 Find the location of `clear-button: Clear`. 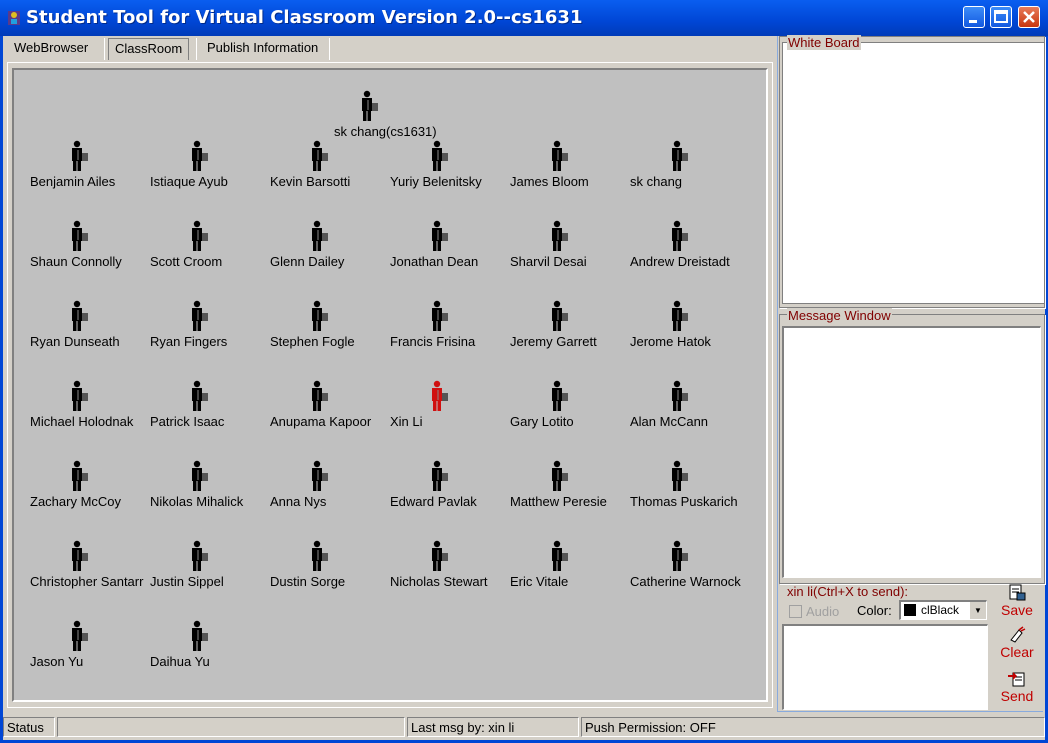

clear-button: Clear is located at coordinates (1017, 643).